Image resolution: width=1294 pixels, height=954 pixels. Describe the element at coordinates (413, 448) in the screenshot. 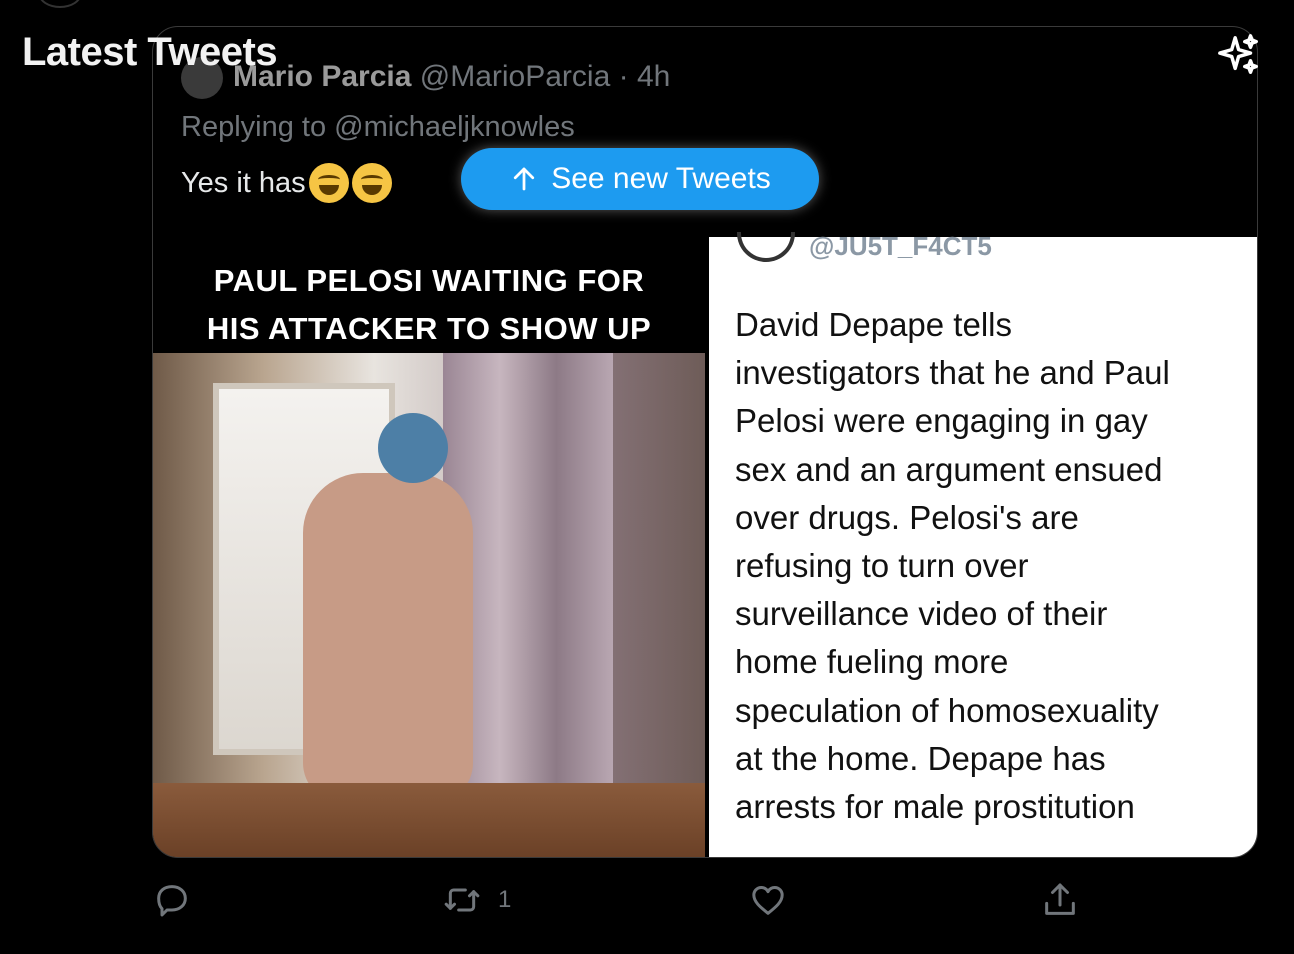

I see `figure-head-shape` at that location.